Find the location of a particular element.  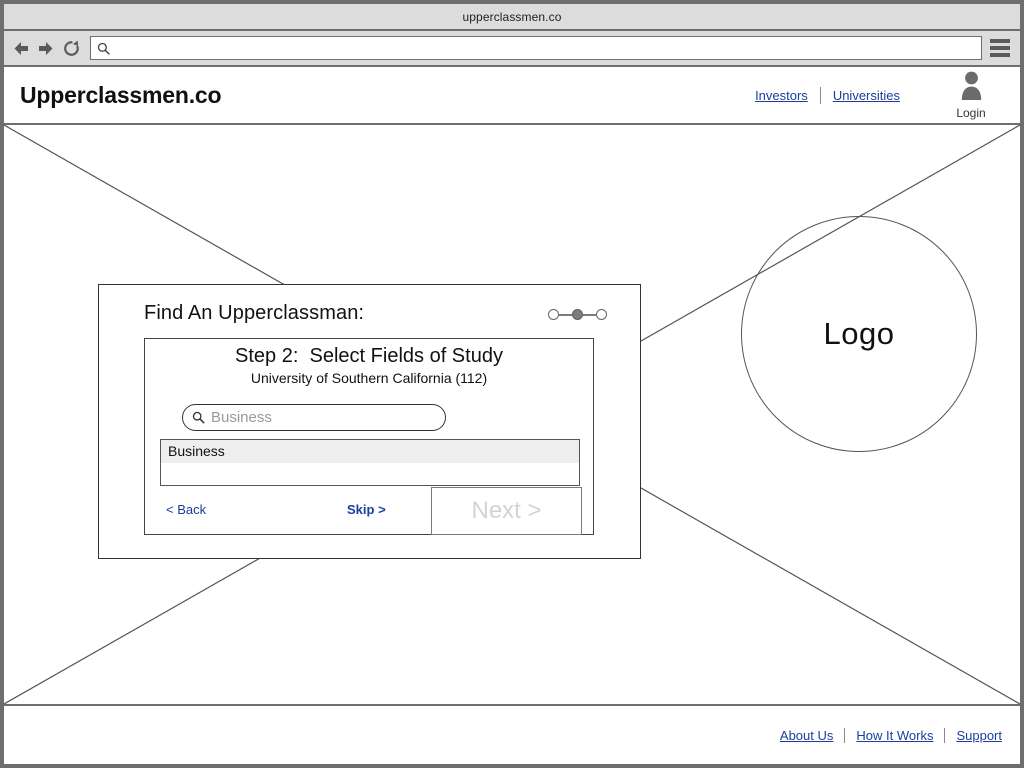

forward-arrow-icon is located at coordinates (45, 48).